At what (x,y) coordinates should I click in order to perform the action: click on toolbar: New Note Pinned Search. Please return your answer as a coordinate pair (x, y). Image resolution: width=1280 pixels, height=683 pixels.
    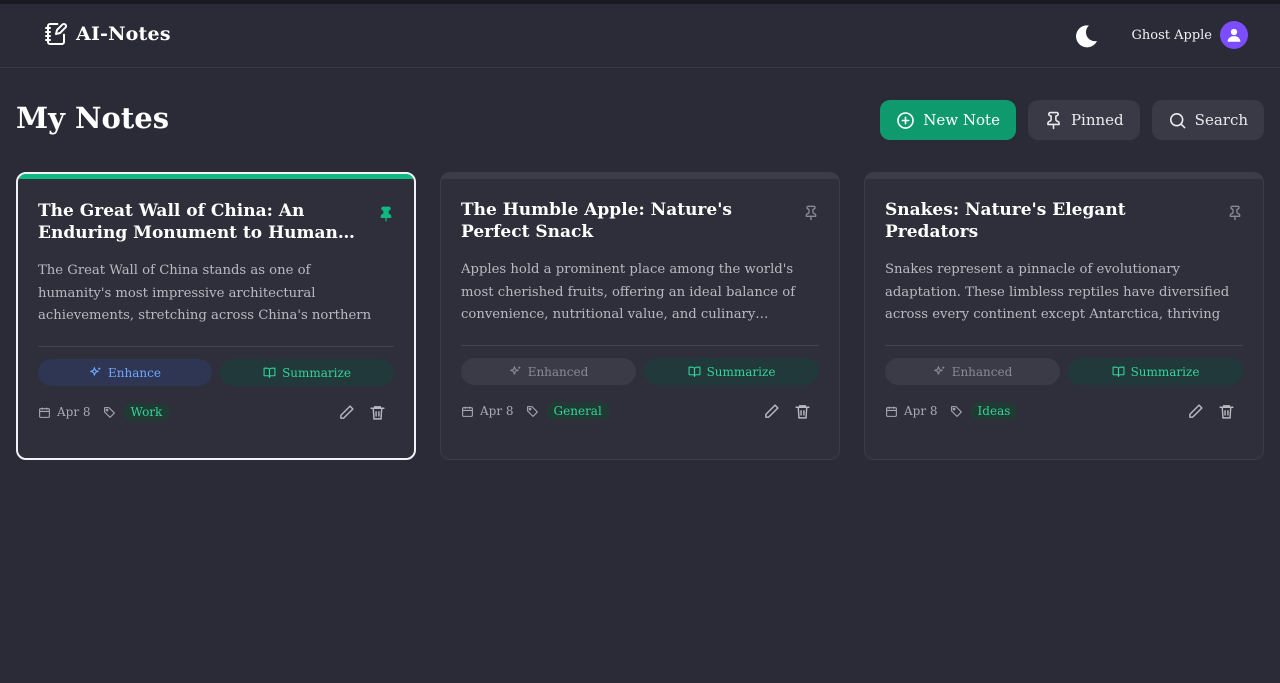
    Looking at the image, I should click on (1072, 120).